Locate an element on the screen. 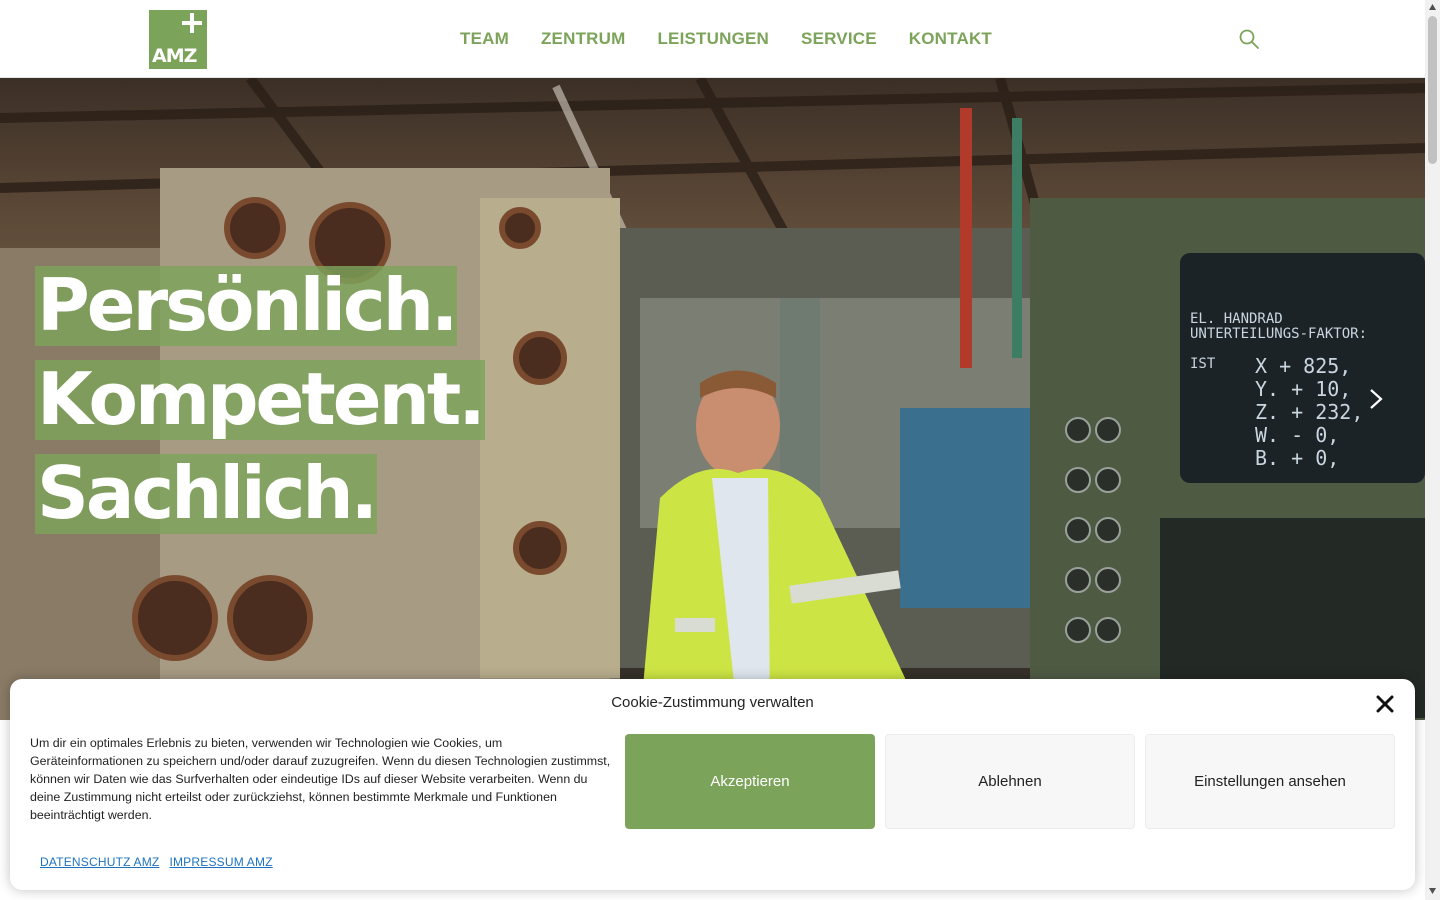 The image size is (1440, 900). svg-text: Y. + 10, is located at coordinates (1303, 389).